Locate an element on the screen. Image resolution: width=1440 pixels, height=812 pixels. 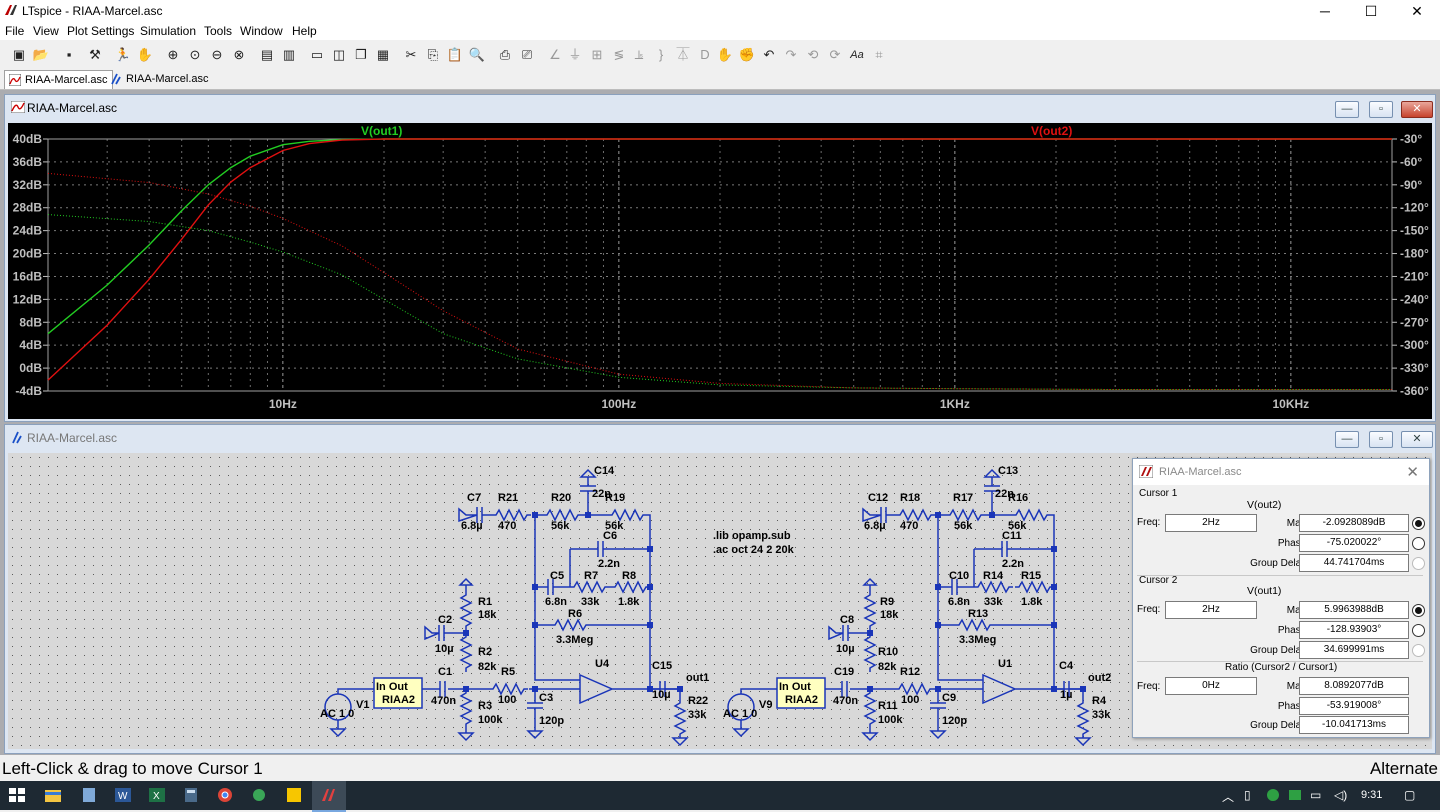
cursor1-freq-field: 2Hz is located at coordinates (1211, 523).